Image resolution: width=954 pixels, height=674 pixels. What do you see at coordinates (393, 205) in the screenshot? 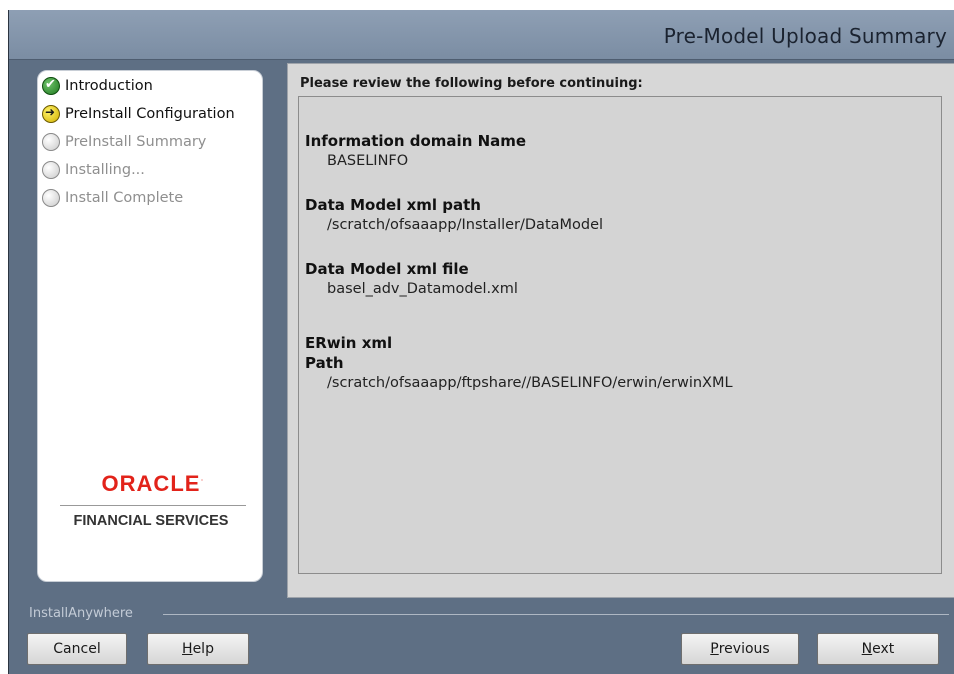
I see `summary-label: Data Model xml path` at bounding box center [393, 205].